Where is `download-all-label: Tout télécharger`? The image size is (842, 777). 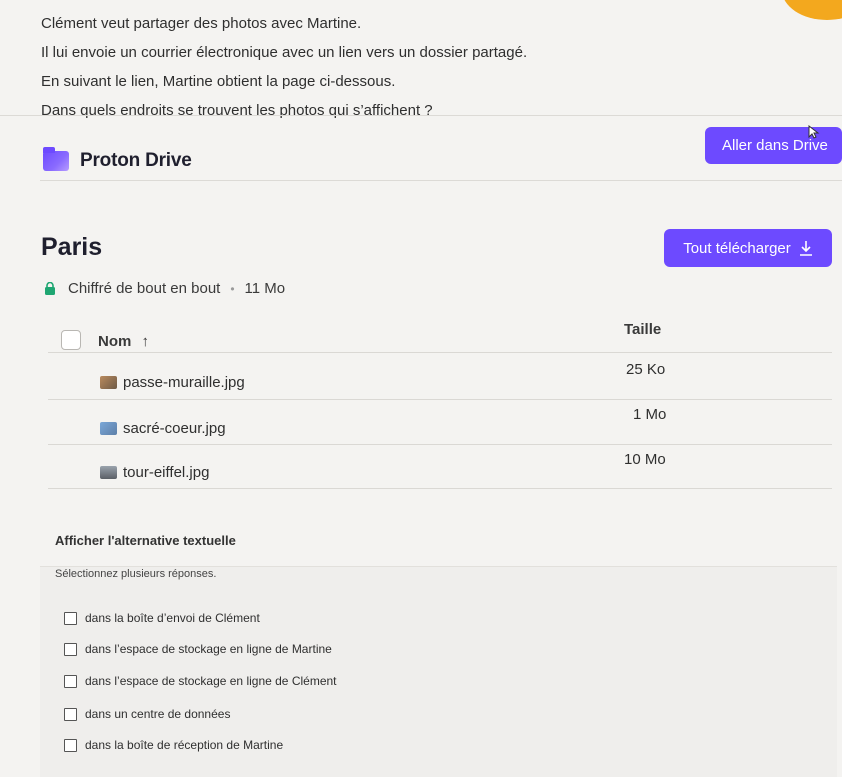 download-all-label: Tout télécharger is located at coordinates (737, 248).